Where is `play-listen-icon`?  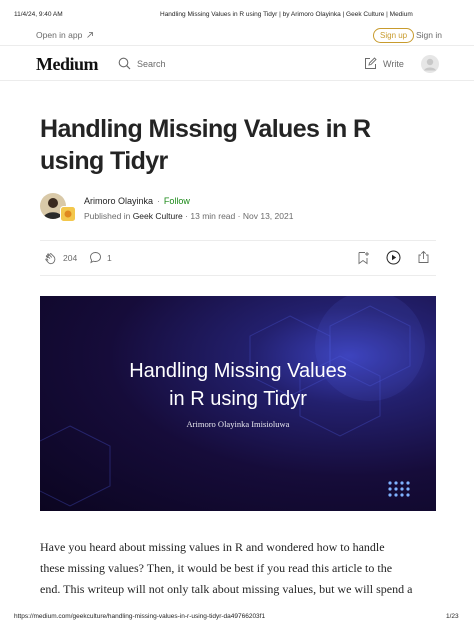
play-listen-icon is located at coordinates (393, 257).